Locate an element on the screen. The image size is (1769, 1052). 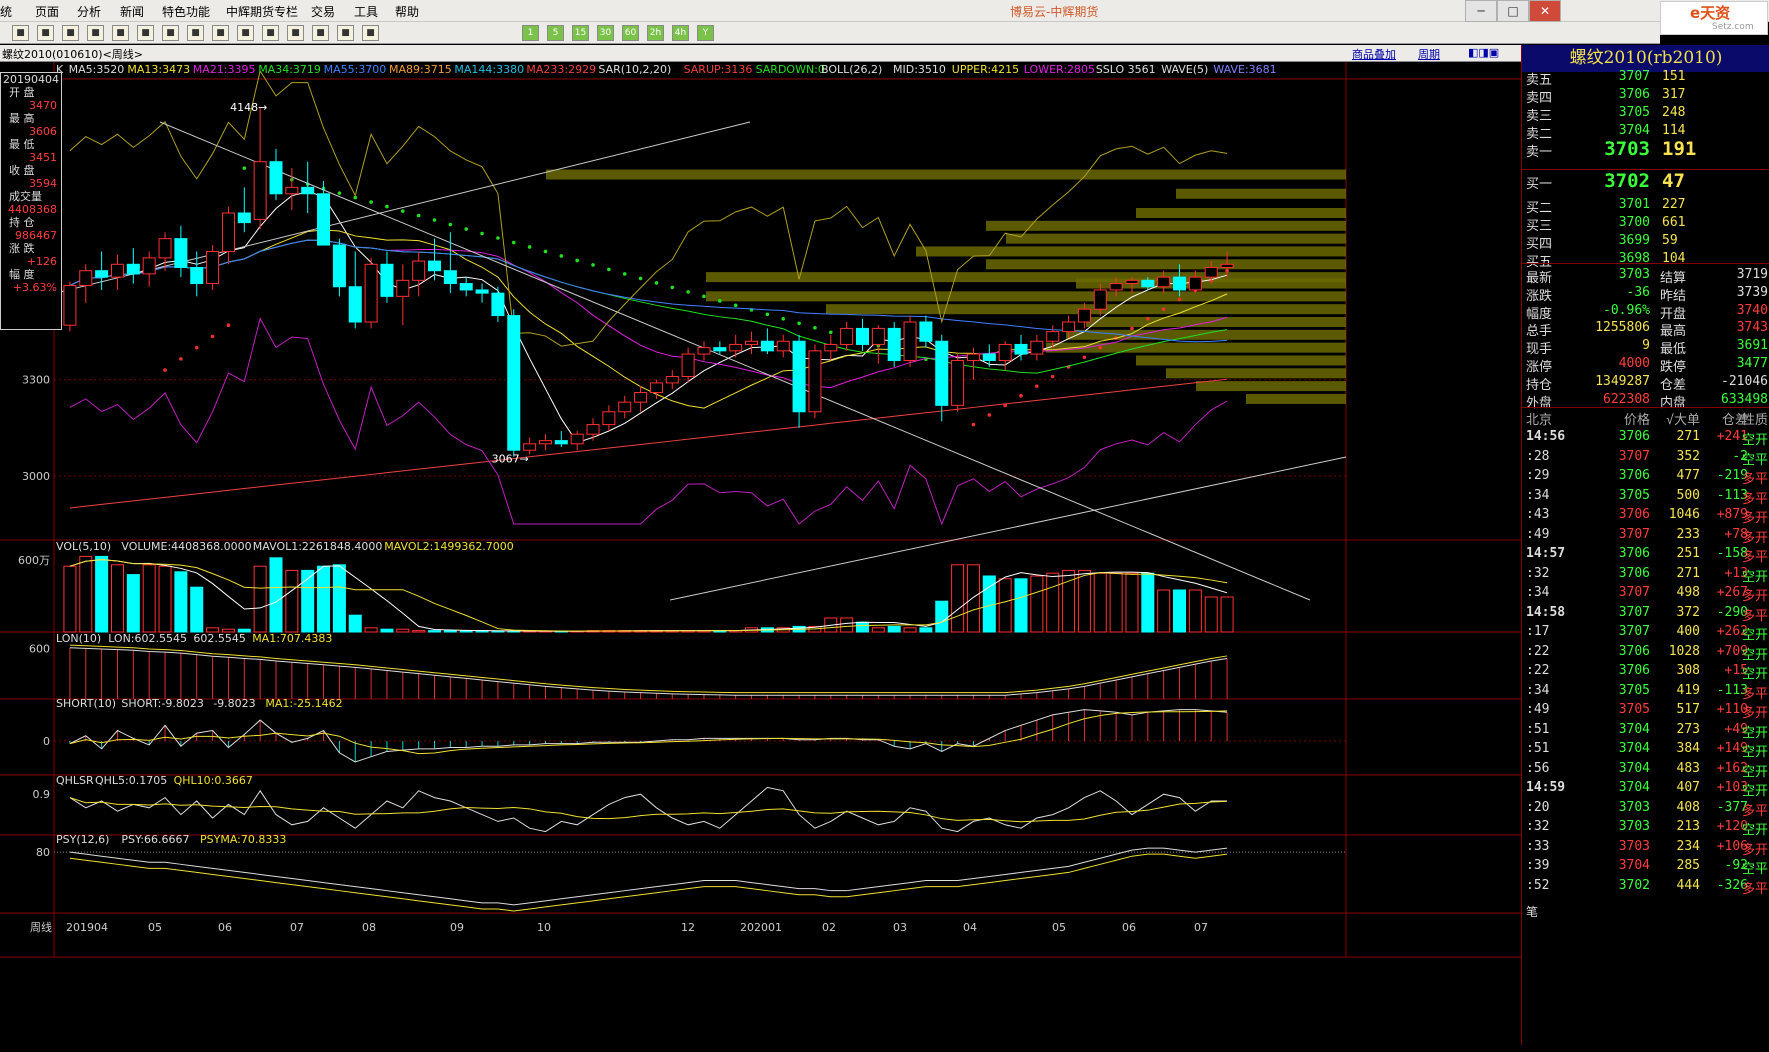
period-button-30: 30 is located at coordinates (605, 33).